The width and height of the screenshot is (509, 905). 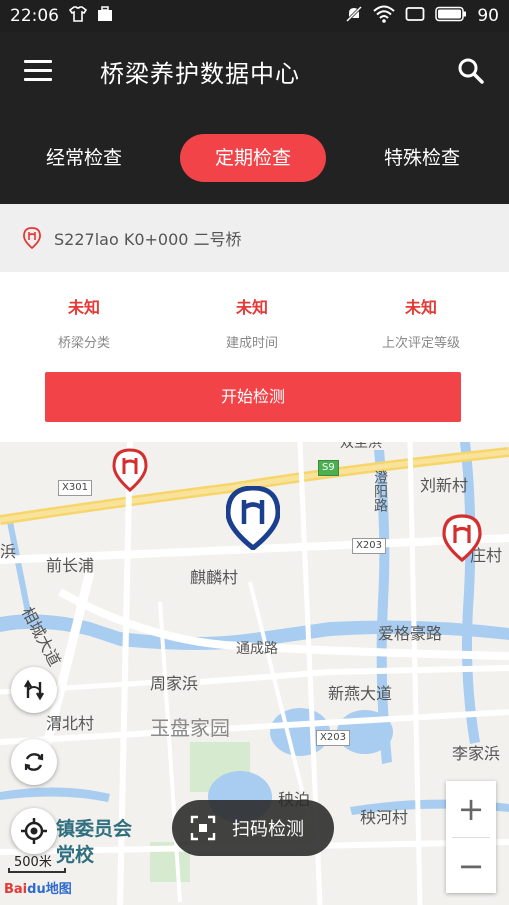 I want to click on map-label: 渭北村, so click(x=70, y=723).